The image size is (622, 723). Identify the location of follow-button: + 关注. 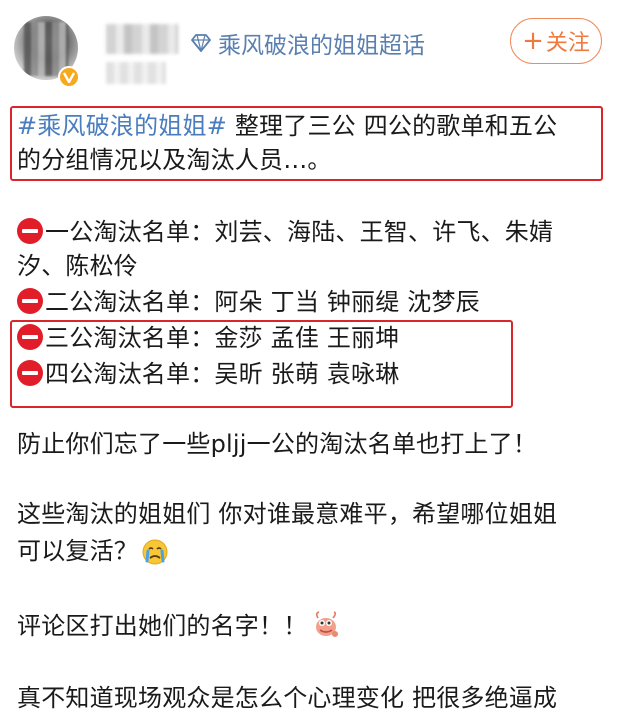
(556, 41).